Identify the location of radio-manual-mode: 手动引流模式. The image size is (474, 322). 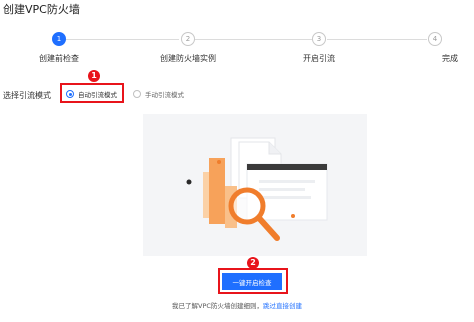
(158, 94).